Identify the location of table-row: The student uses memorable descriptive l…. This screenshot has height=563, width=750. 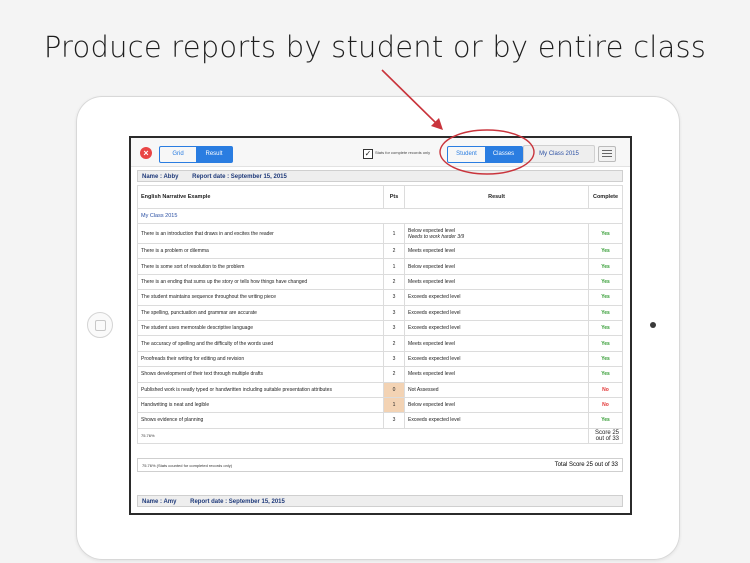
(380, 328).